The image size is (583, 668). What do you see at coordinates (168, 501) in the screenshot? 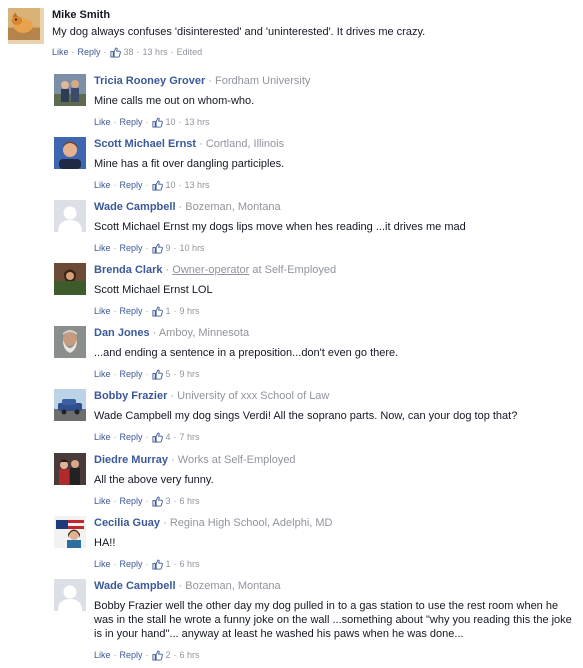
I see `like-count: 3` at bounding box center [168, 501].